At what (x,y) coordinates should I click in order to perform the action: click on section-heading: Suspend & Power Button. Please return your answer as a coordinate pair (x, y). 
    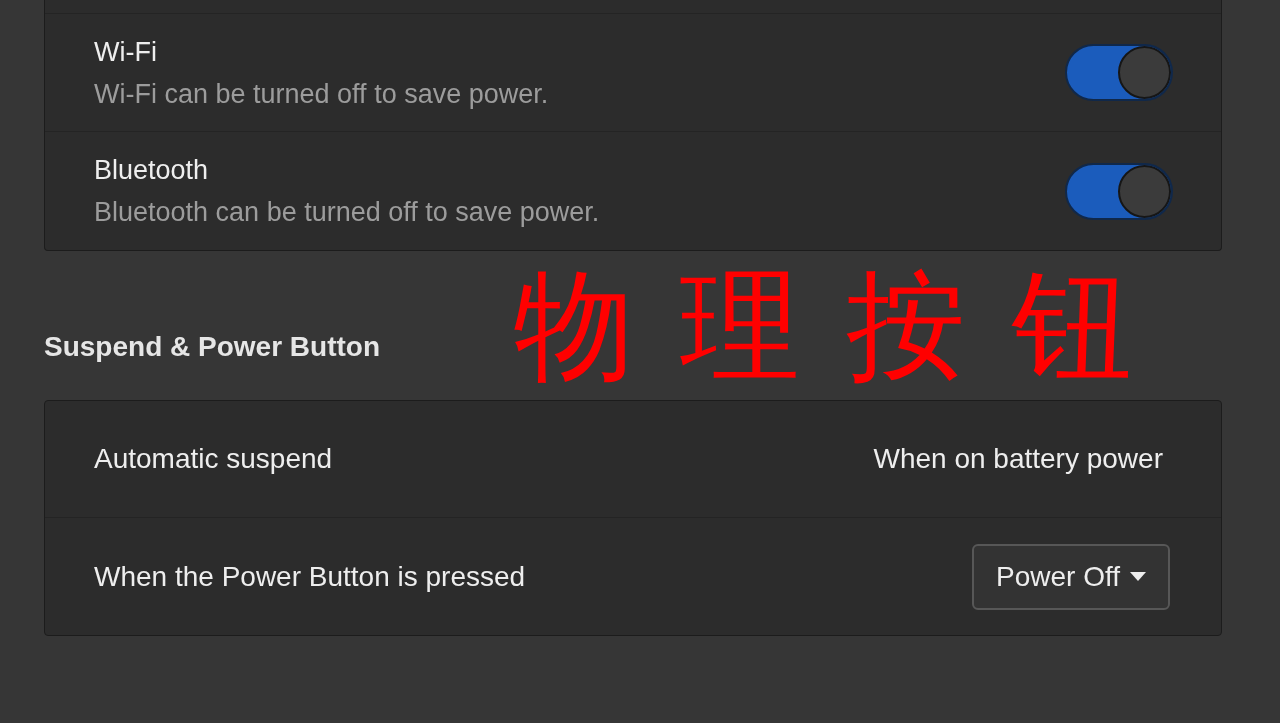
    Looking at the image, I should click on (212, 347).